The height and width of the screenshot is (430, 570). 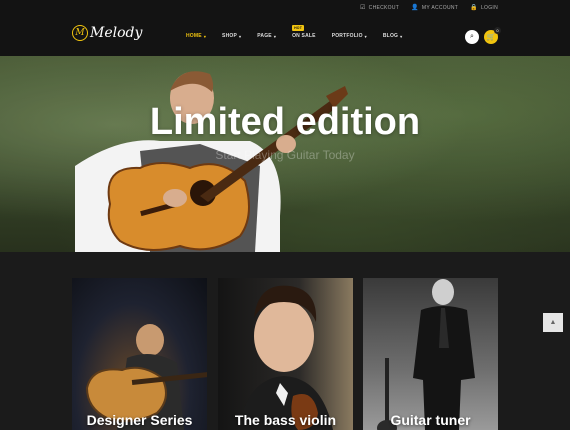 What do you see at coordinates (474, 8) in the screenshot?
I see `lock-icon: 🔒` at bounding box center [474, 8].